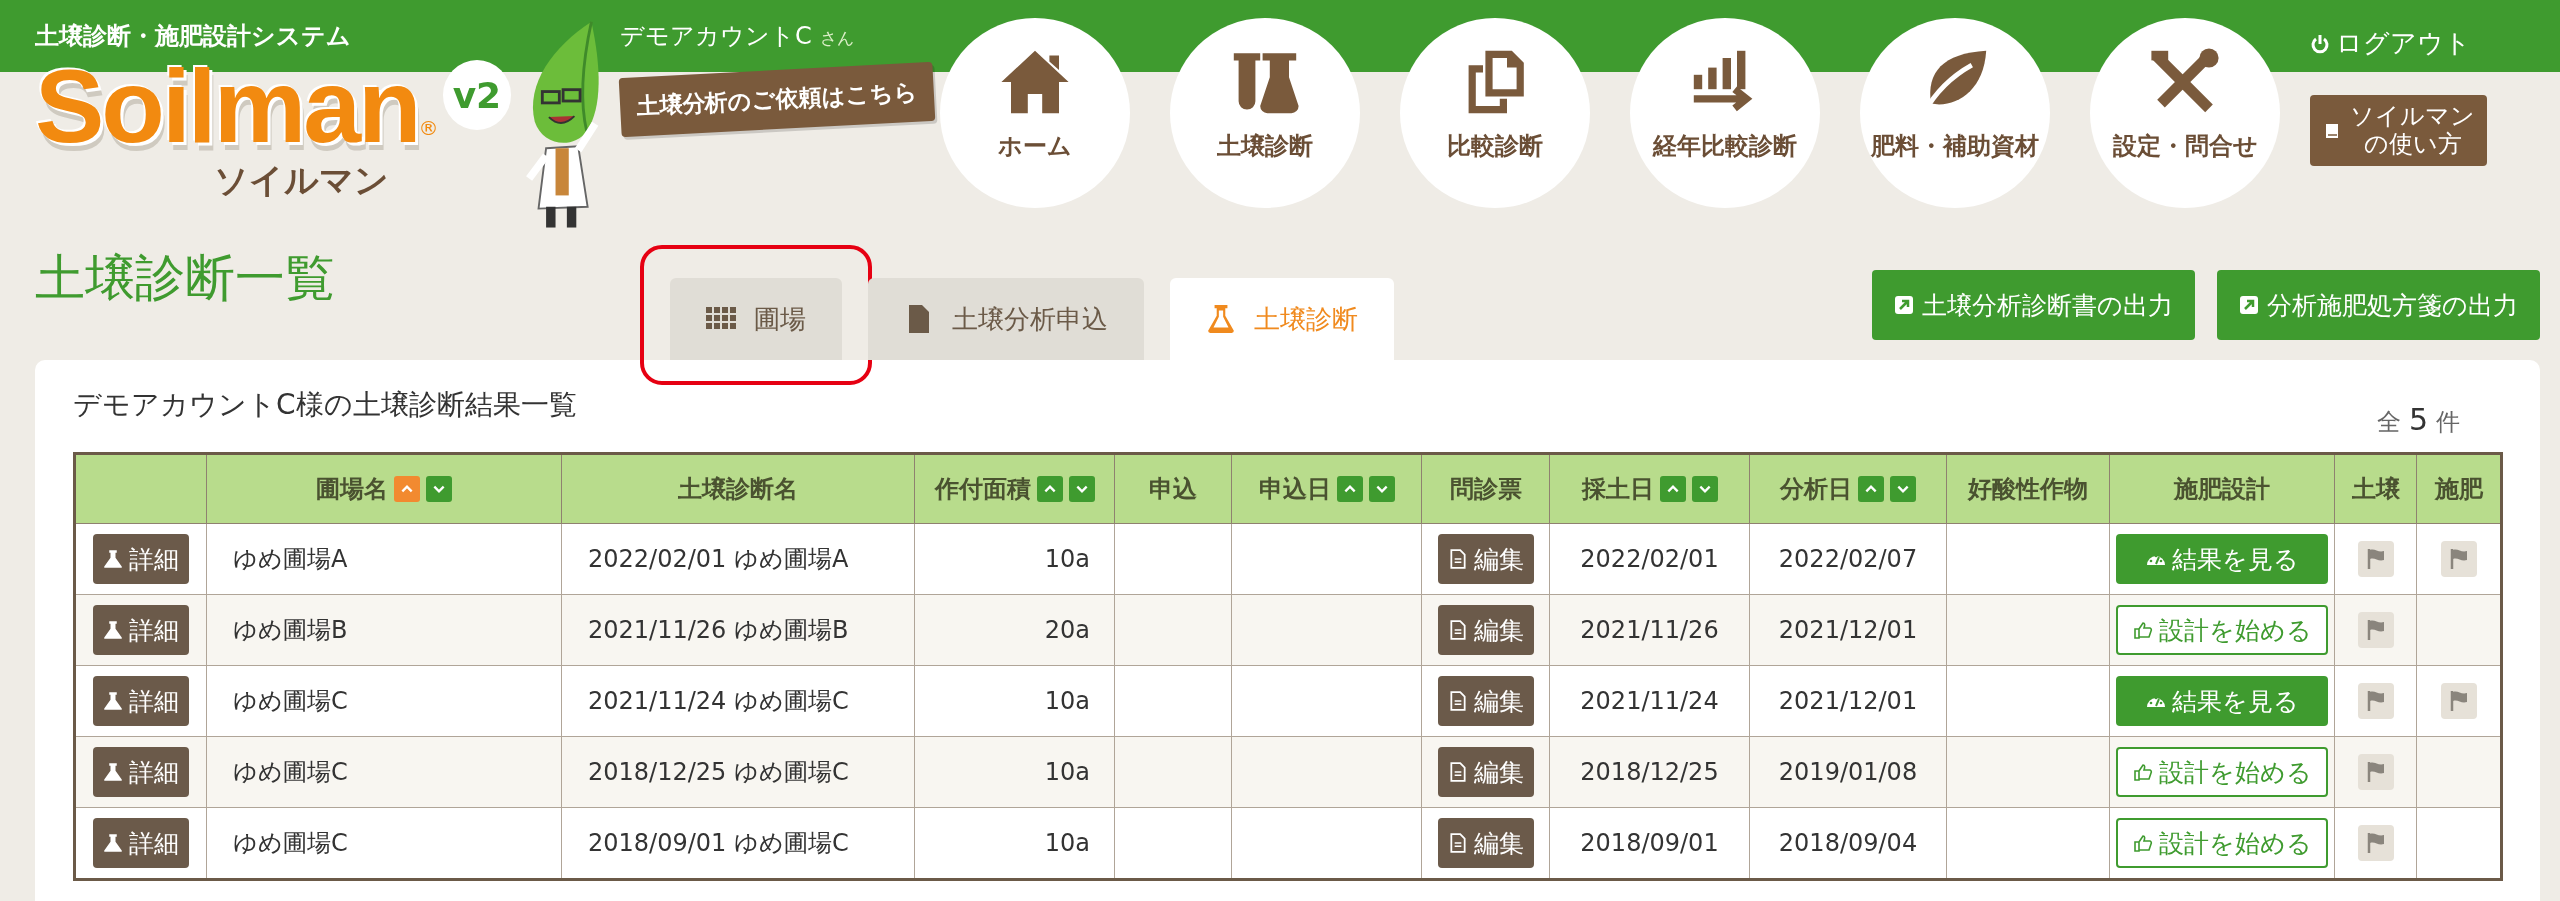  What do you see at coordinates (777, 99) in the screenshot?
I see `analysis-request-link: 土壌分析のご依頼はこちら` at bounding box center [777, 99].